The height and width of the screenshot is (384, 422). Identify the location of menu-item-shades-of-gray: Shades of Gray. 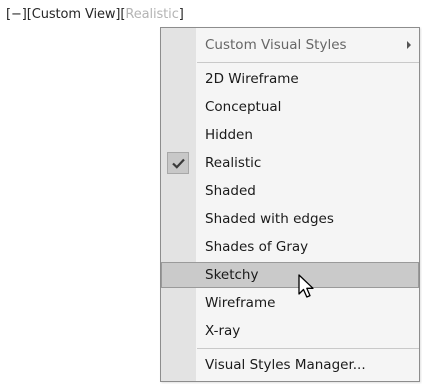
(290, 247).